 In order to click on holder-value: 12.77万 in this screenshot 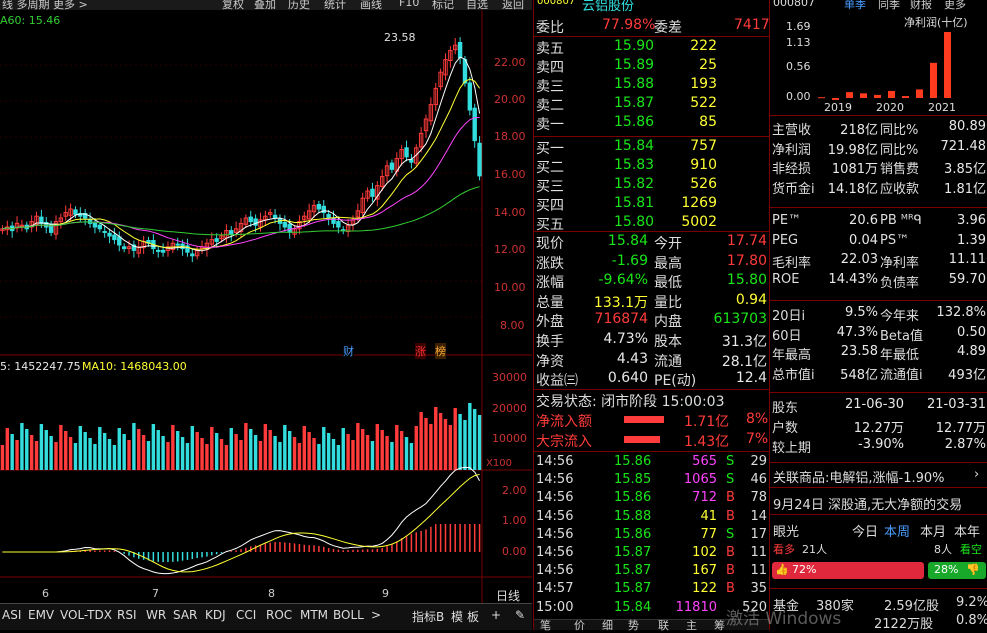, I will do `click(960, 428)`.